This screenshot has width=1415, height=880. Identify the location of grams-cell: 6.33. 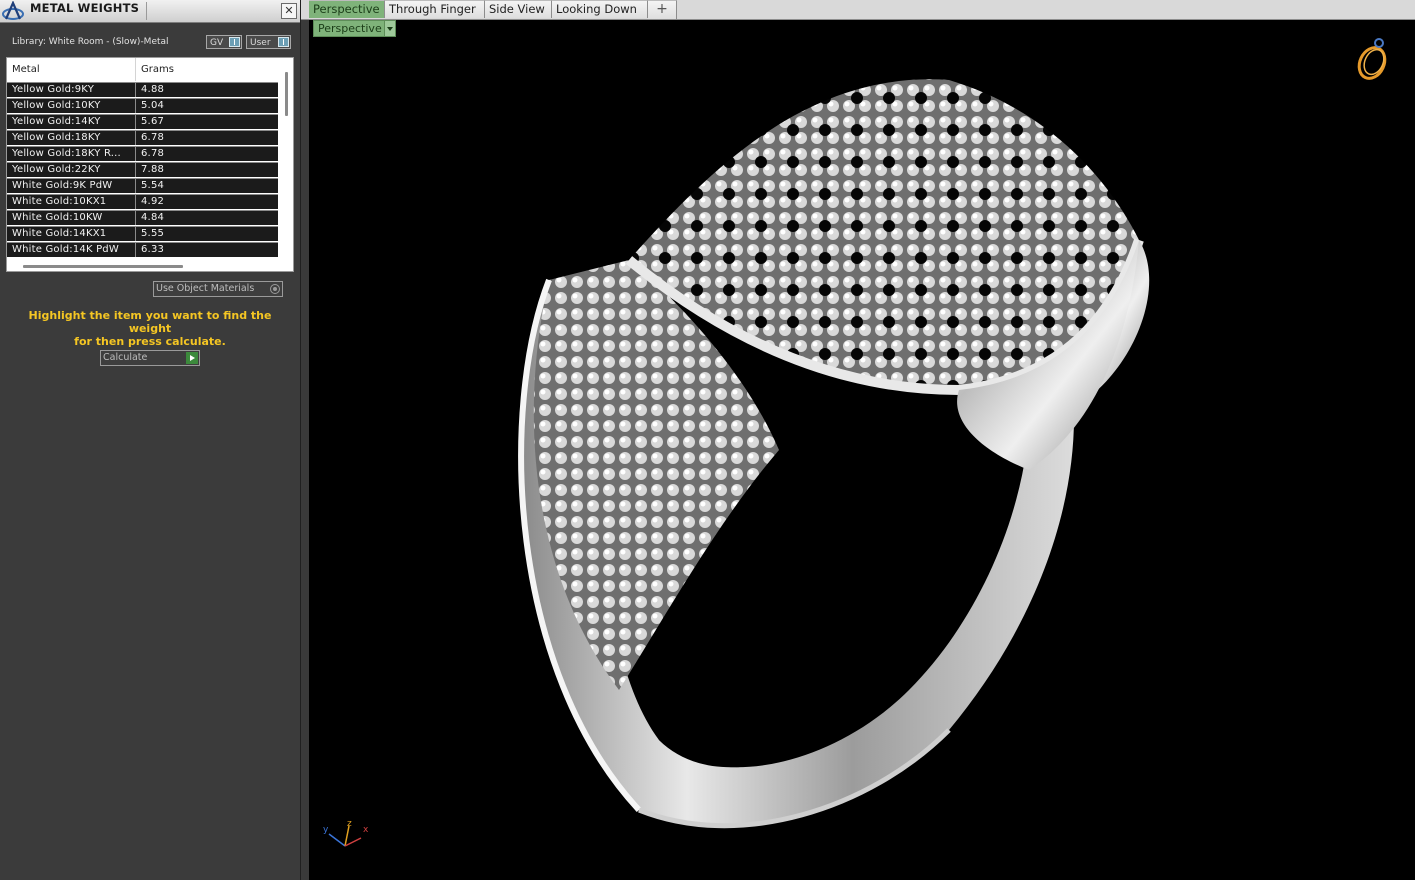
(153, 249).